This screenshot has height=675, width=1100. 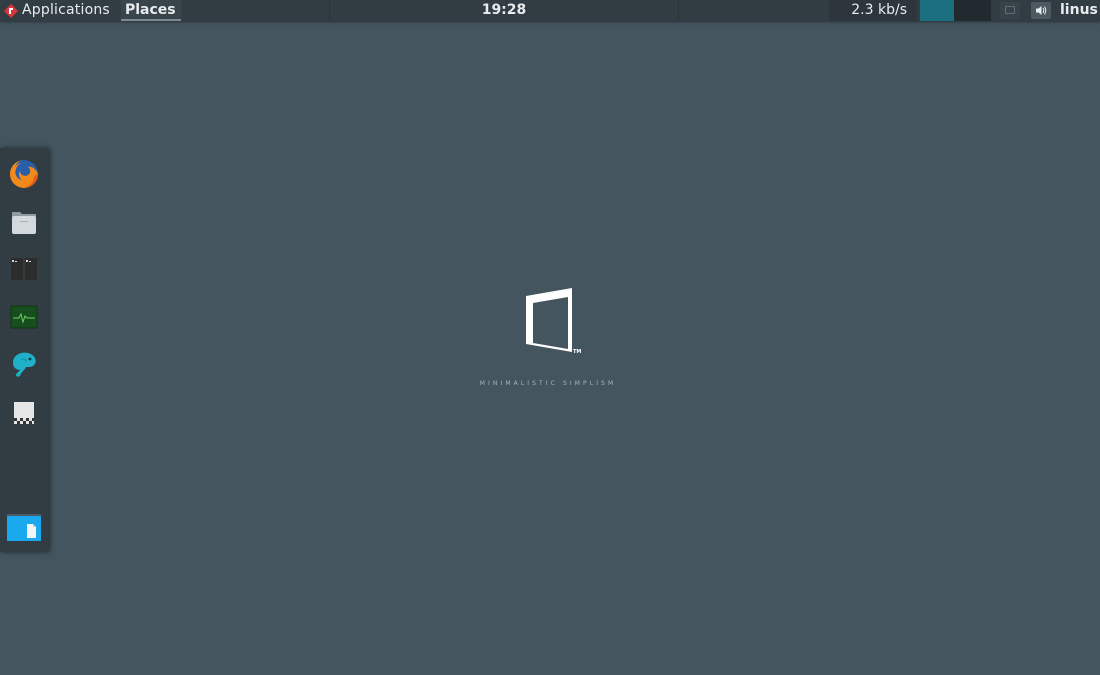 I want to click on user-menu: linus, so click(x=1079, y=10).